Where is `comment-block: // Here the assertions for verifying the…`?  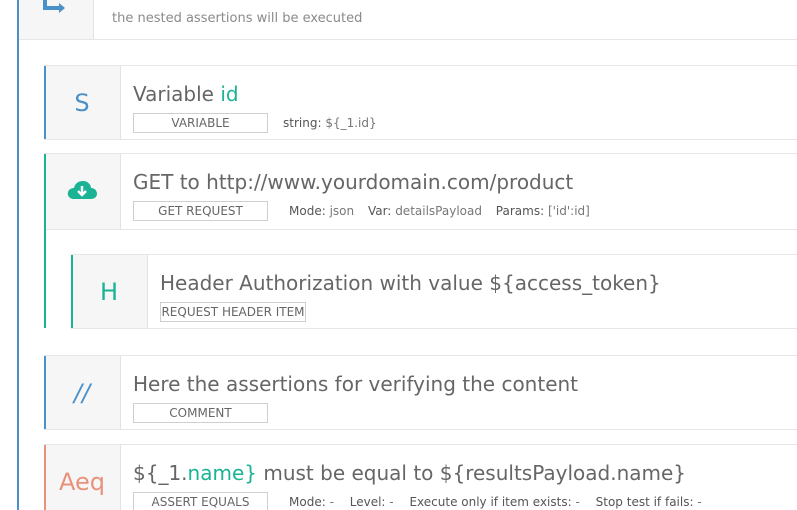 comment-block: // Here the assertions for verifying the… is located at coordinates (420, 392).